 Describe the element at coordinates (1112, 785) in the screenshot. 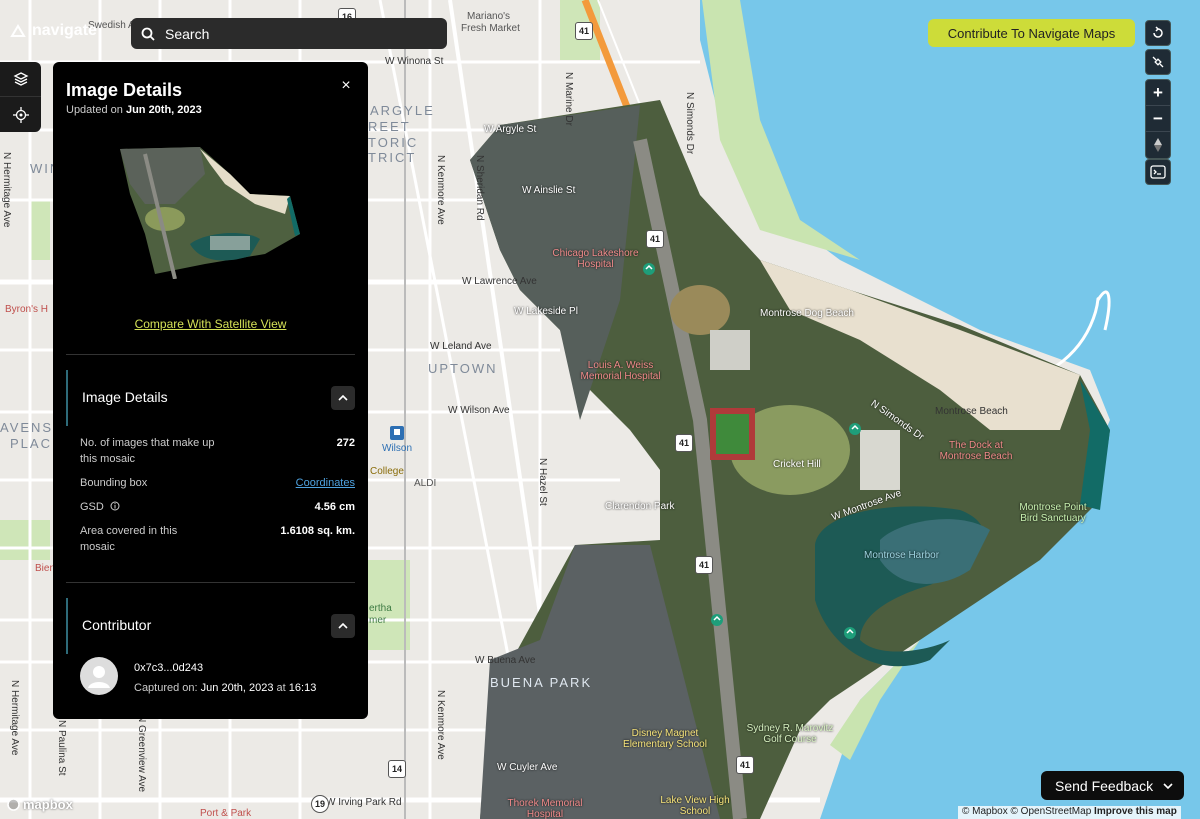

I see `send-feedback-button: Send Feedback` at that location.